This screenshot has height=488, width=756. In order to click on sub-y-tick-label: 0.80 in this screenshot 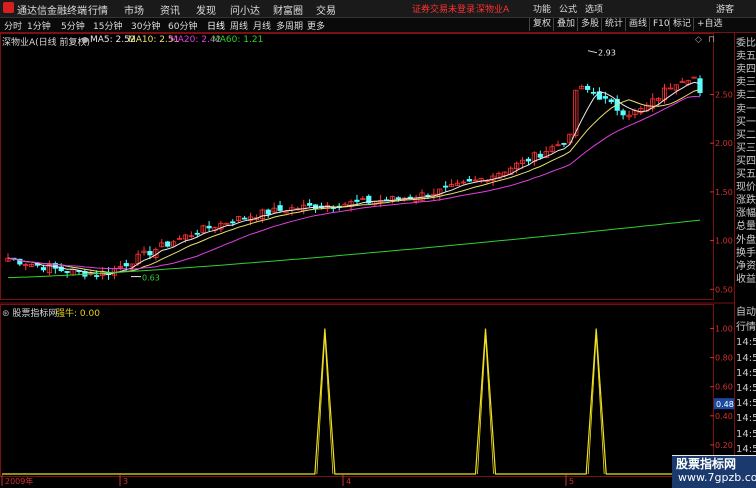, I will do `click(724, 358)`.